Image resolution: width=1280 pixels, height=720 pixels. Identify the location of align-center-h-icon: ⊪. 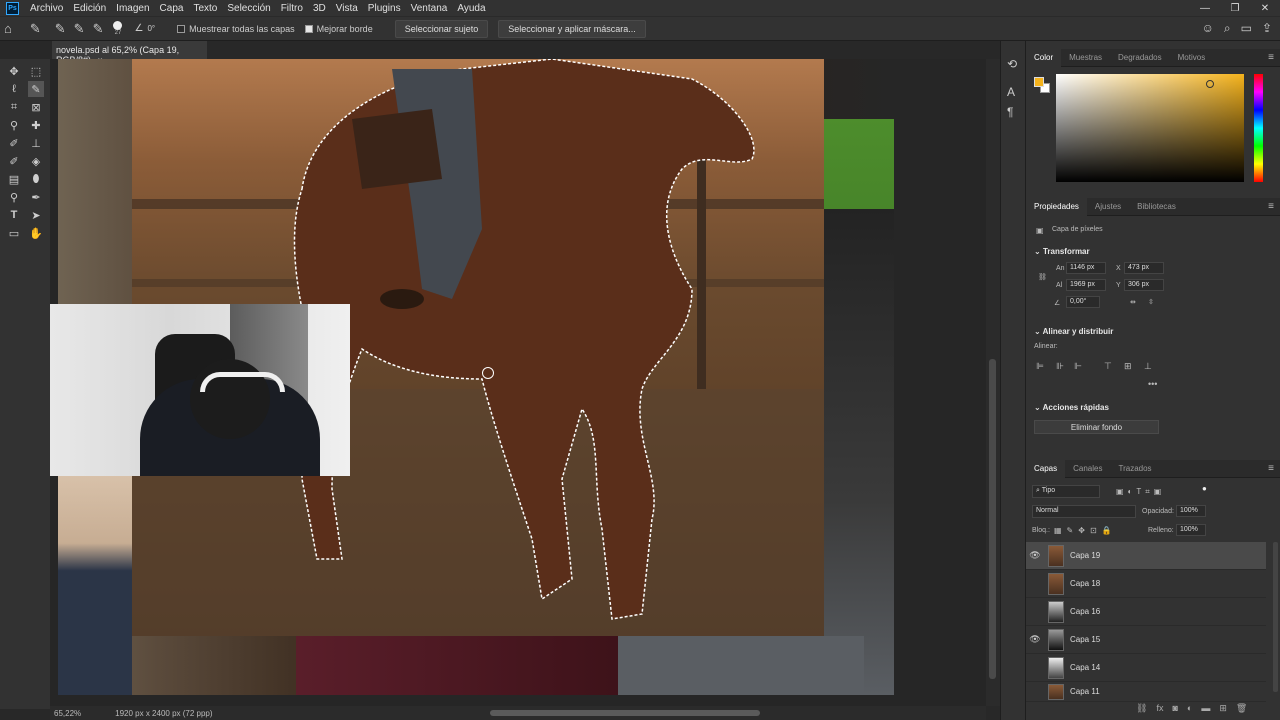
(1060, 366).